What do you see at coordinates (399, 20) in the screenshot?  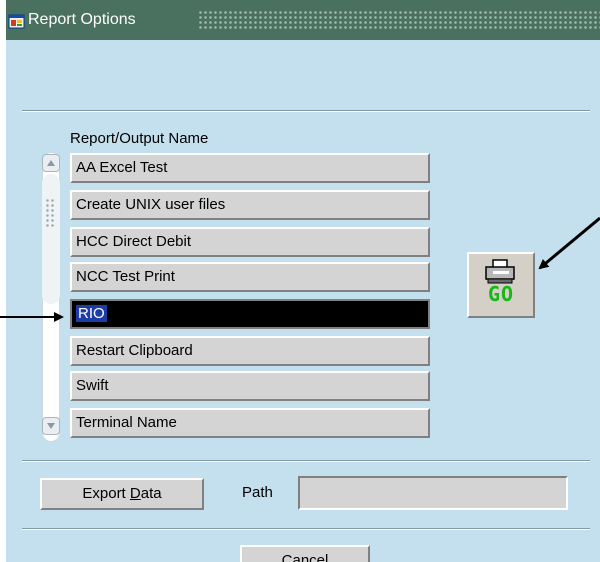 I see `title-bar-pattern` at bounding box center [399, 20].